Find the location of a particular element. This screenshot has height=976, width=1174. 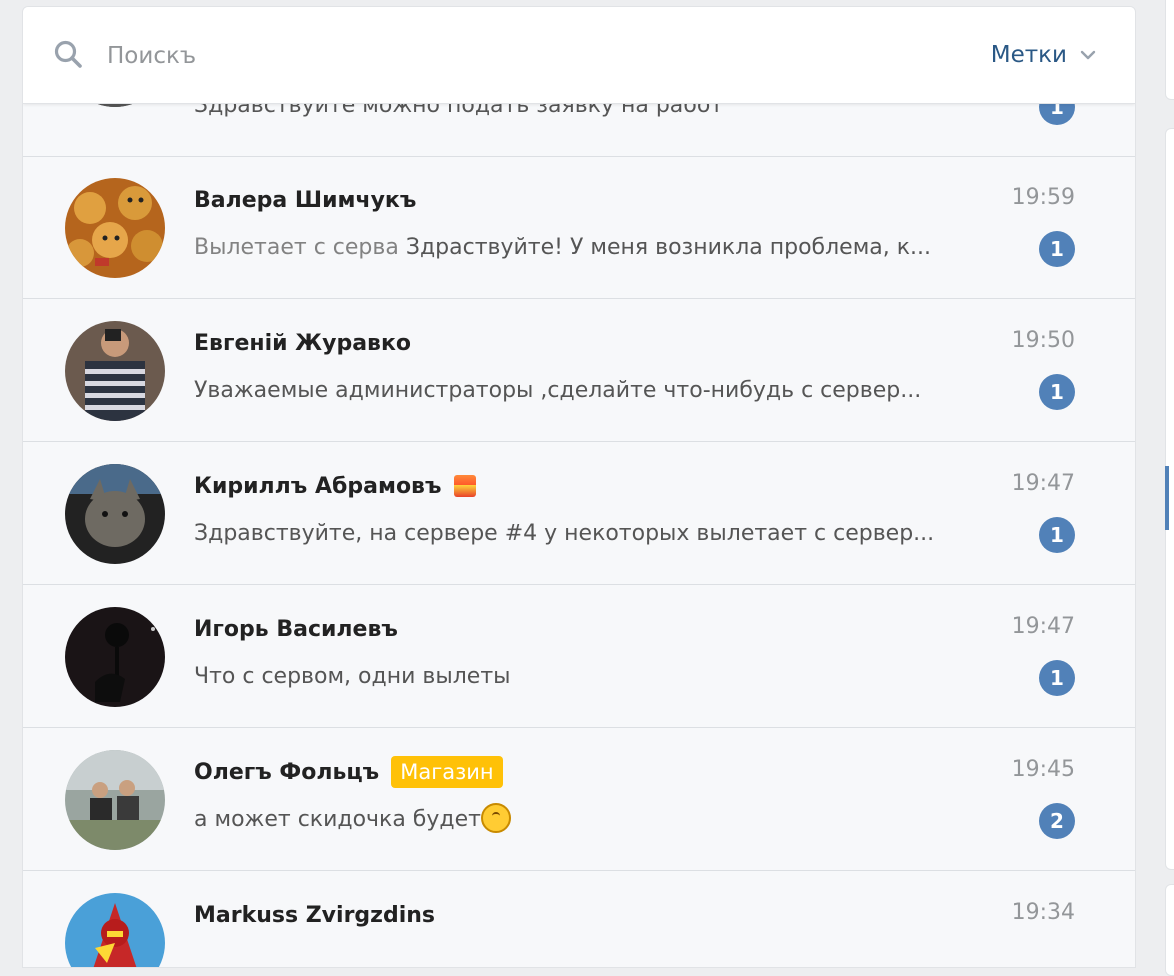

contact-name: Евгеній Журавко is located at coordinates (302, 343).